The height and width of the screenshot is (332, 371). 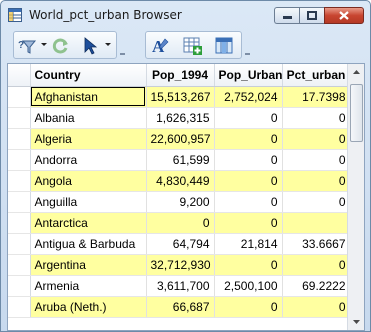 I want to click on pointer-select-button, so click(x=91, y=46).